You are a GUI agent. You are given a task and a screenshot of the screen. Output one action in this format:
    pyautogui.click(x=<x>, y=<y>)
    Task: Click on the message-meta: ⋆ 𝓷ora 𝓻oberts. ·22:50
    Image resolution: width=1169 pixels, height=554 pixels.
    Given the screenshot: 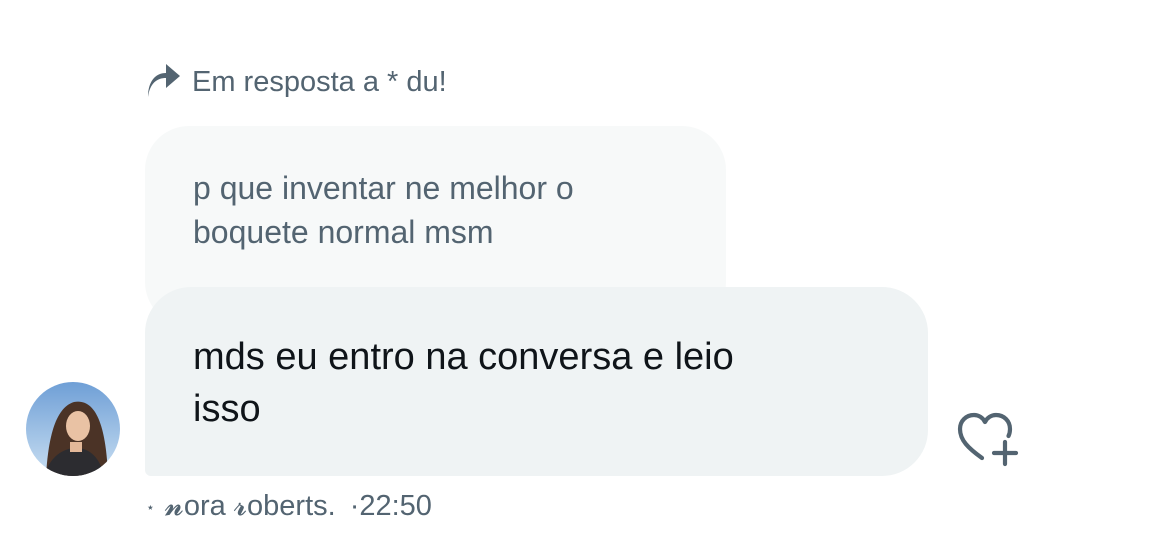 What is the action you would take?
    pyautogui.click(x=289, y=506)
    